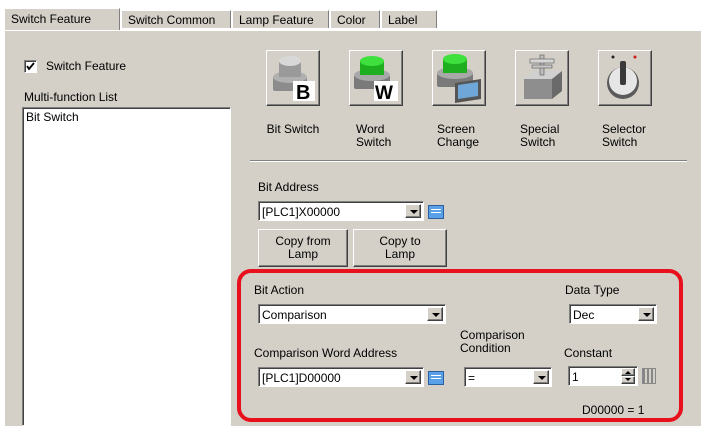 The width and height of the screenshot is (703, 426). I want to click on bit-switch-type-button: B, so click(293, 78).